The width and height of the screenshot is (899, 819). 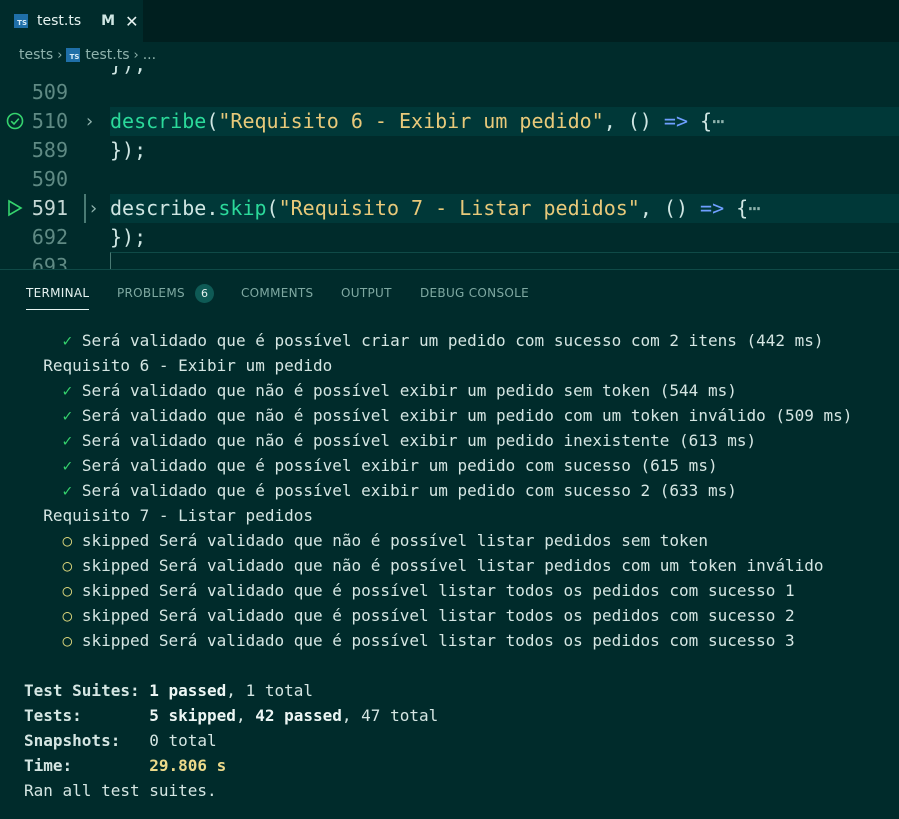 I want to click on tab-terminal: TERMINAL, so click(x=58, y=298).